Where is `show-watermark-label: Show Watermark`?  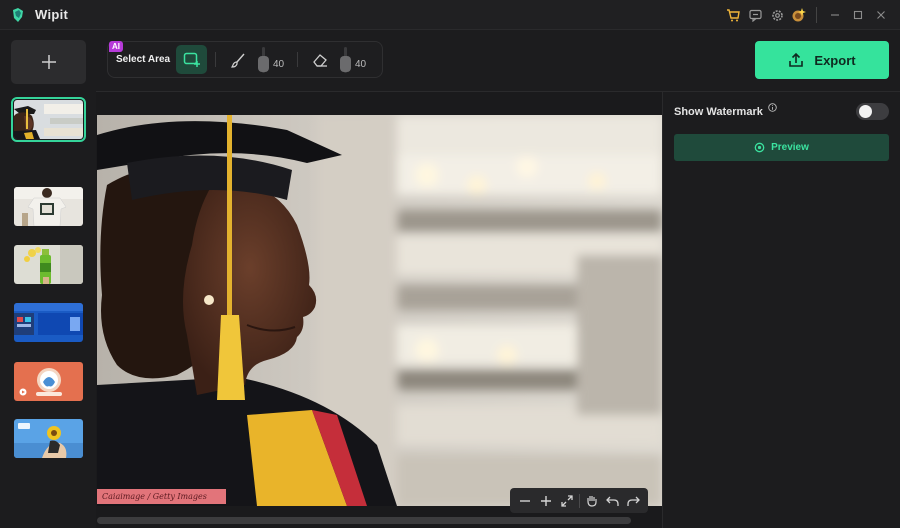 show-watermark-label: Show Watermark is located at coordinates (718, 112).